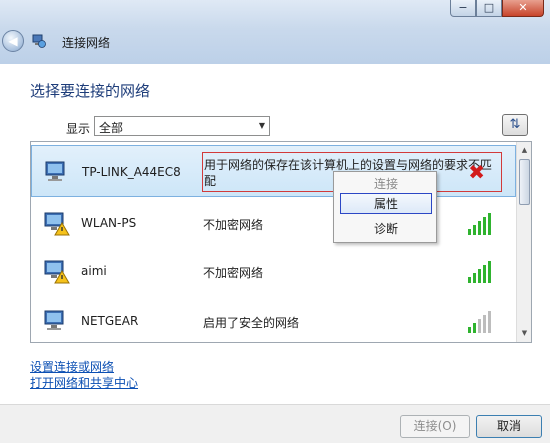  What do you see at coordinates (13, 41) in the screenshot?
I see `back-arrow-icon: ◀` at bounding box center [13, 41].